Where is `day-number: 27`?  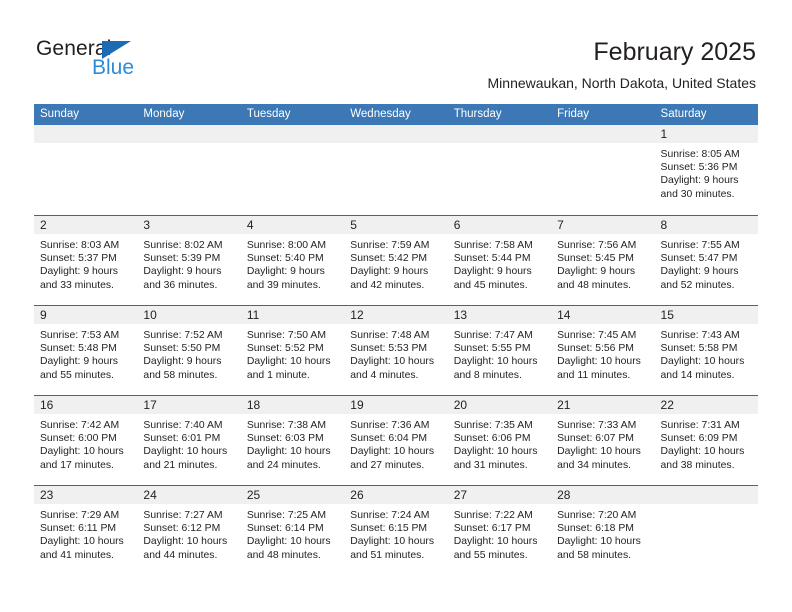 day-number: 27 is located at coordinates (460, 495).